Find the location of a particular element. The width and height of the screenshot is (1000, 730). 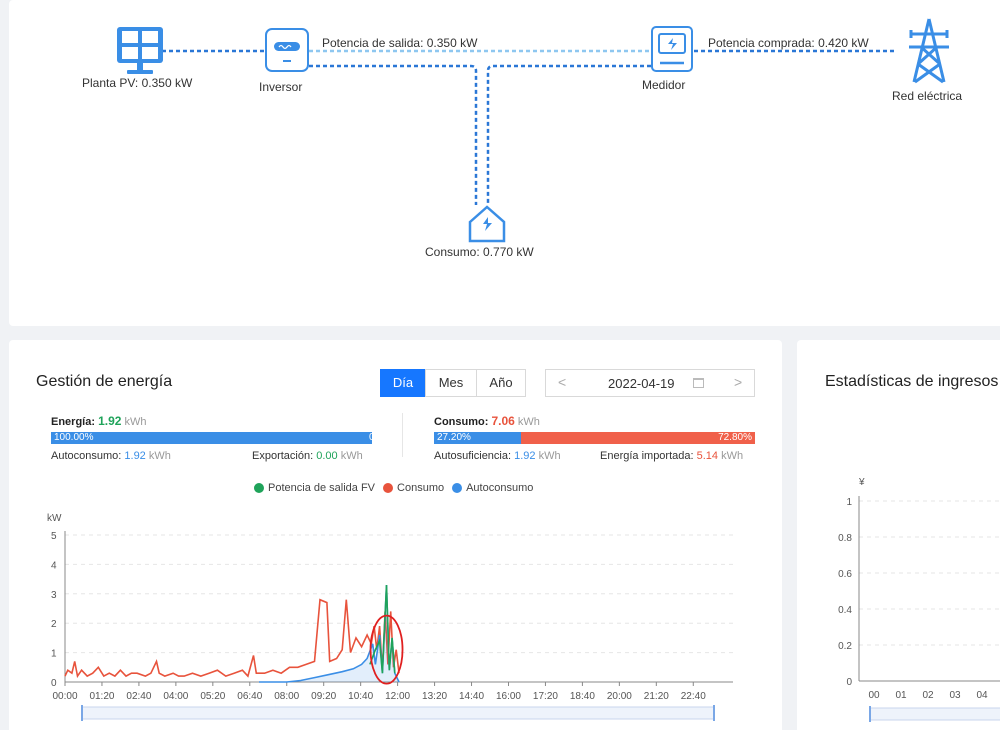

time-range-slider is located at coordinates (398, 713).